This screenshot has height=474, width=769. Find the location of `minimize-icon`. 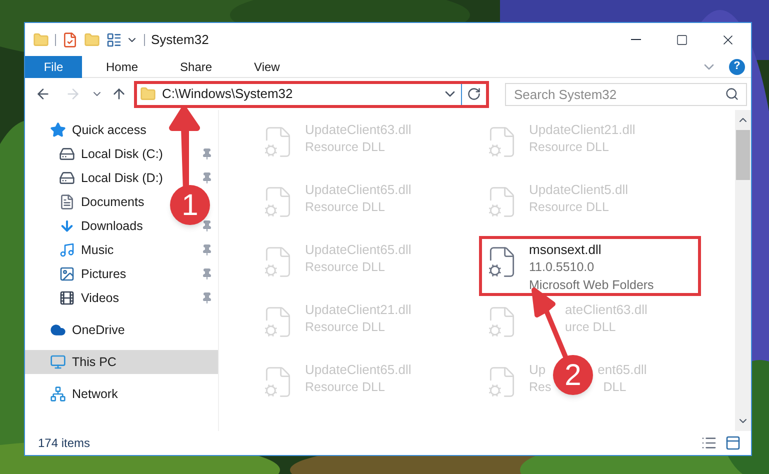

minimize-icon is located at coordinates (636, 39).